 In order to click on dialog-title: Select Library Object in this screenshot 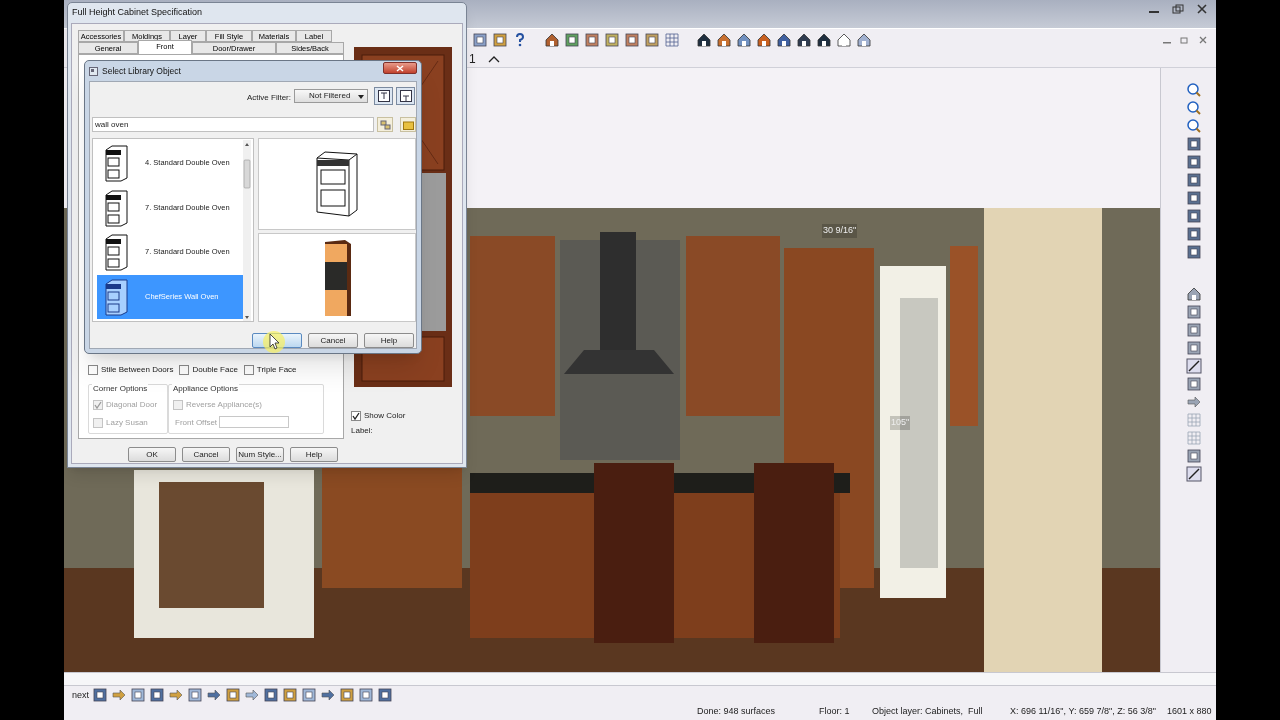, I will do `click(141, 71)`.